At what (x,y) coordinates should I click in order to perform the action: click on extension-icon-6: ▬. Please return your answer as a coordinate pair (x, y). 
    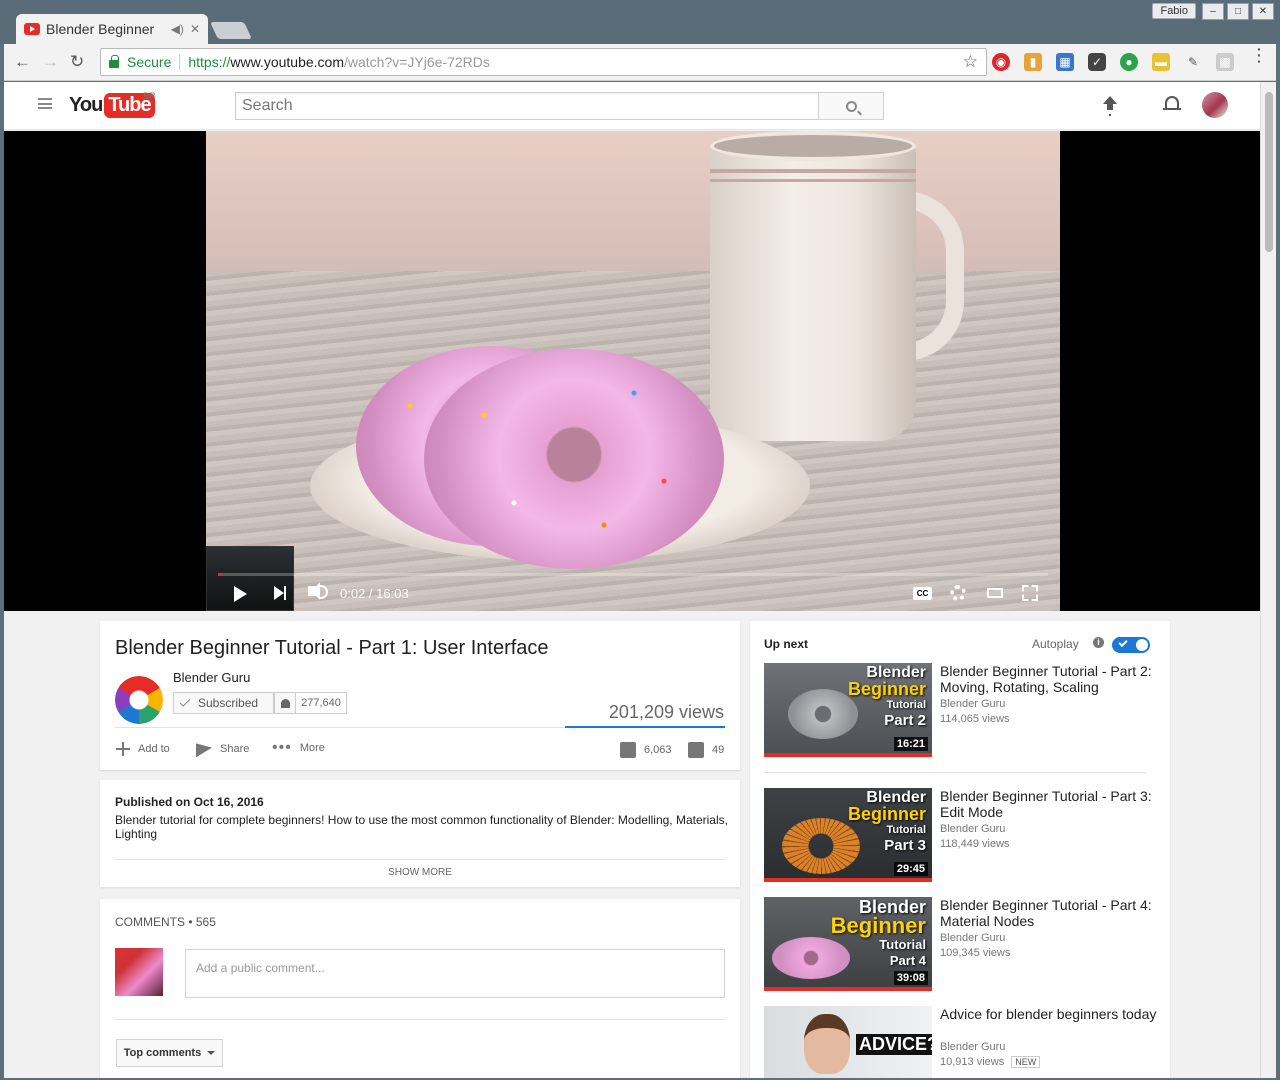
    Looking at the image, I should click on (1161, 62).